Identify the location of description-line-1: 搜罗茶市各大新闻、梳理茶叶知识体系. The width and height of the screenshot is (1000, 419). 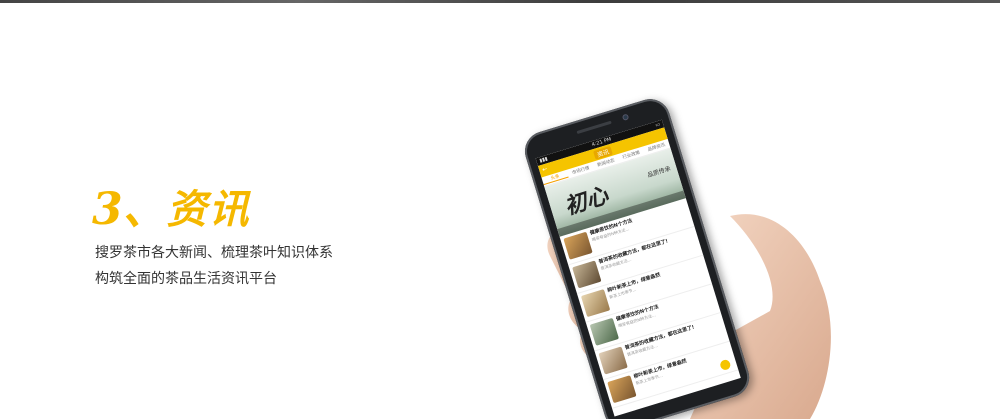
(214, 253).